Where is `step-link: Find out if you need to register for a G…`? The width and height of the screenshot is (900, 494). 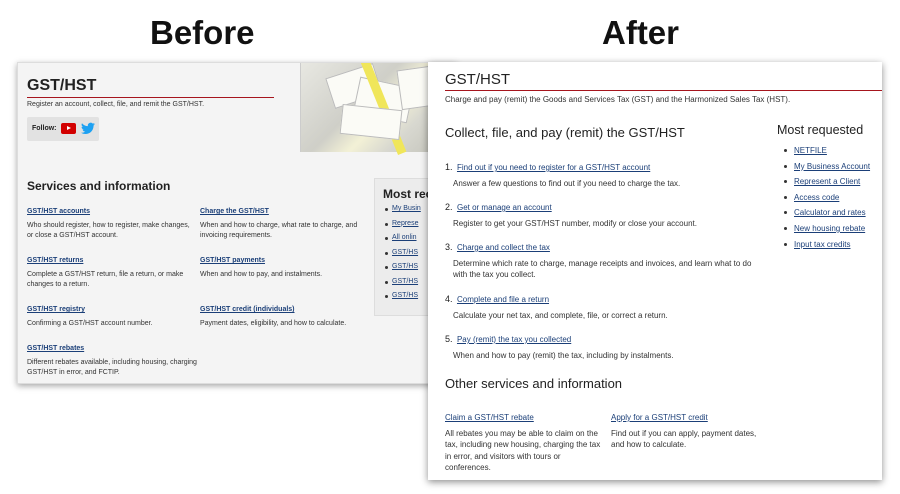 step-link: Find out if you need to register for a G… is located at coordinates (553, 167).